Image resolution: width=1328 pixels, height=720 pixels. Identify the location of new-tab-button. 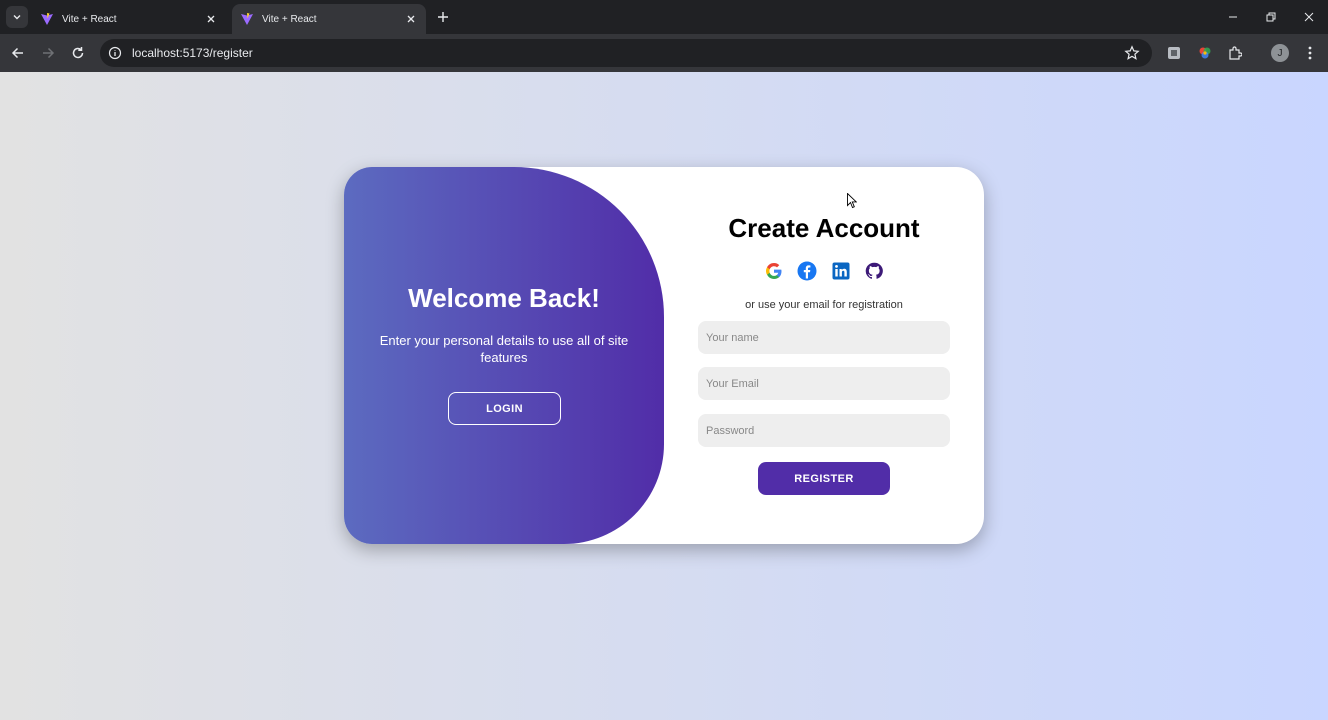
(443, 17).